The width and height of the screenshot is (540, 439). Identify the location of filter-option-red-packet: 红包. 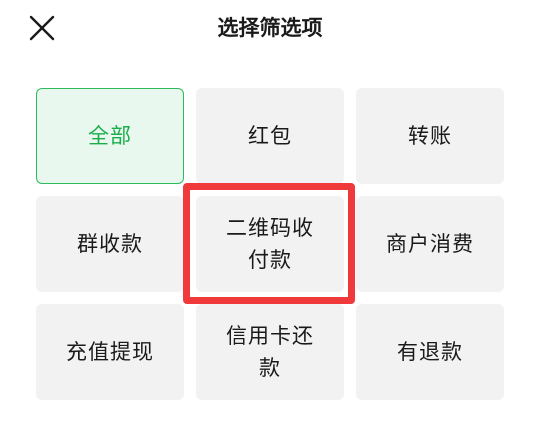
(270, 136).